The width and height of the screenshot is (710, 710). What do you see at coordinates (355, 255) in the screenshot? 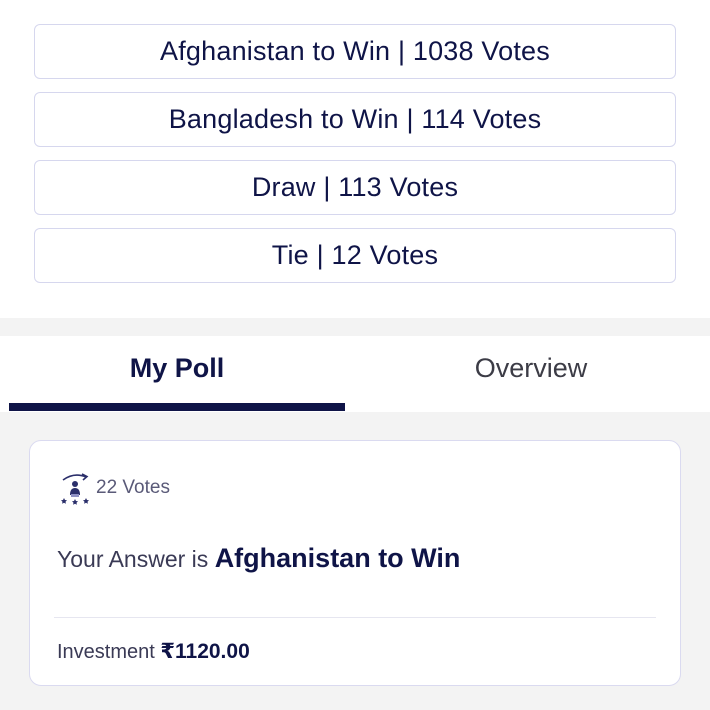
I see `option-tie-button: Tie | 12 Votes` at bounding box center [355, 255].